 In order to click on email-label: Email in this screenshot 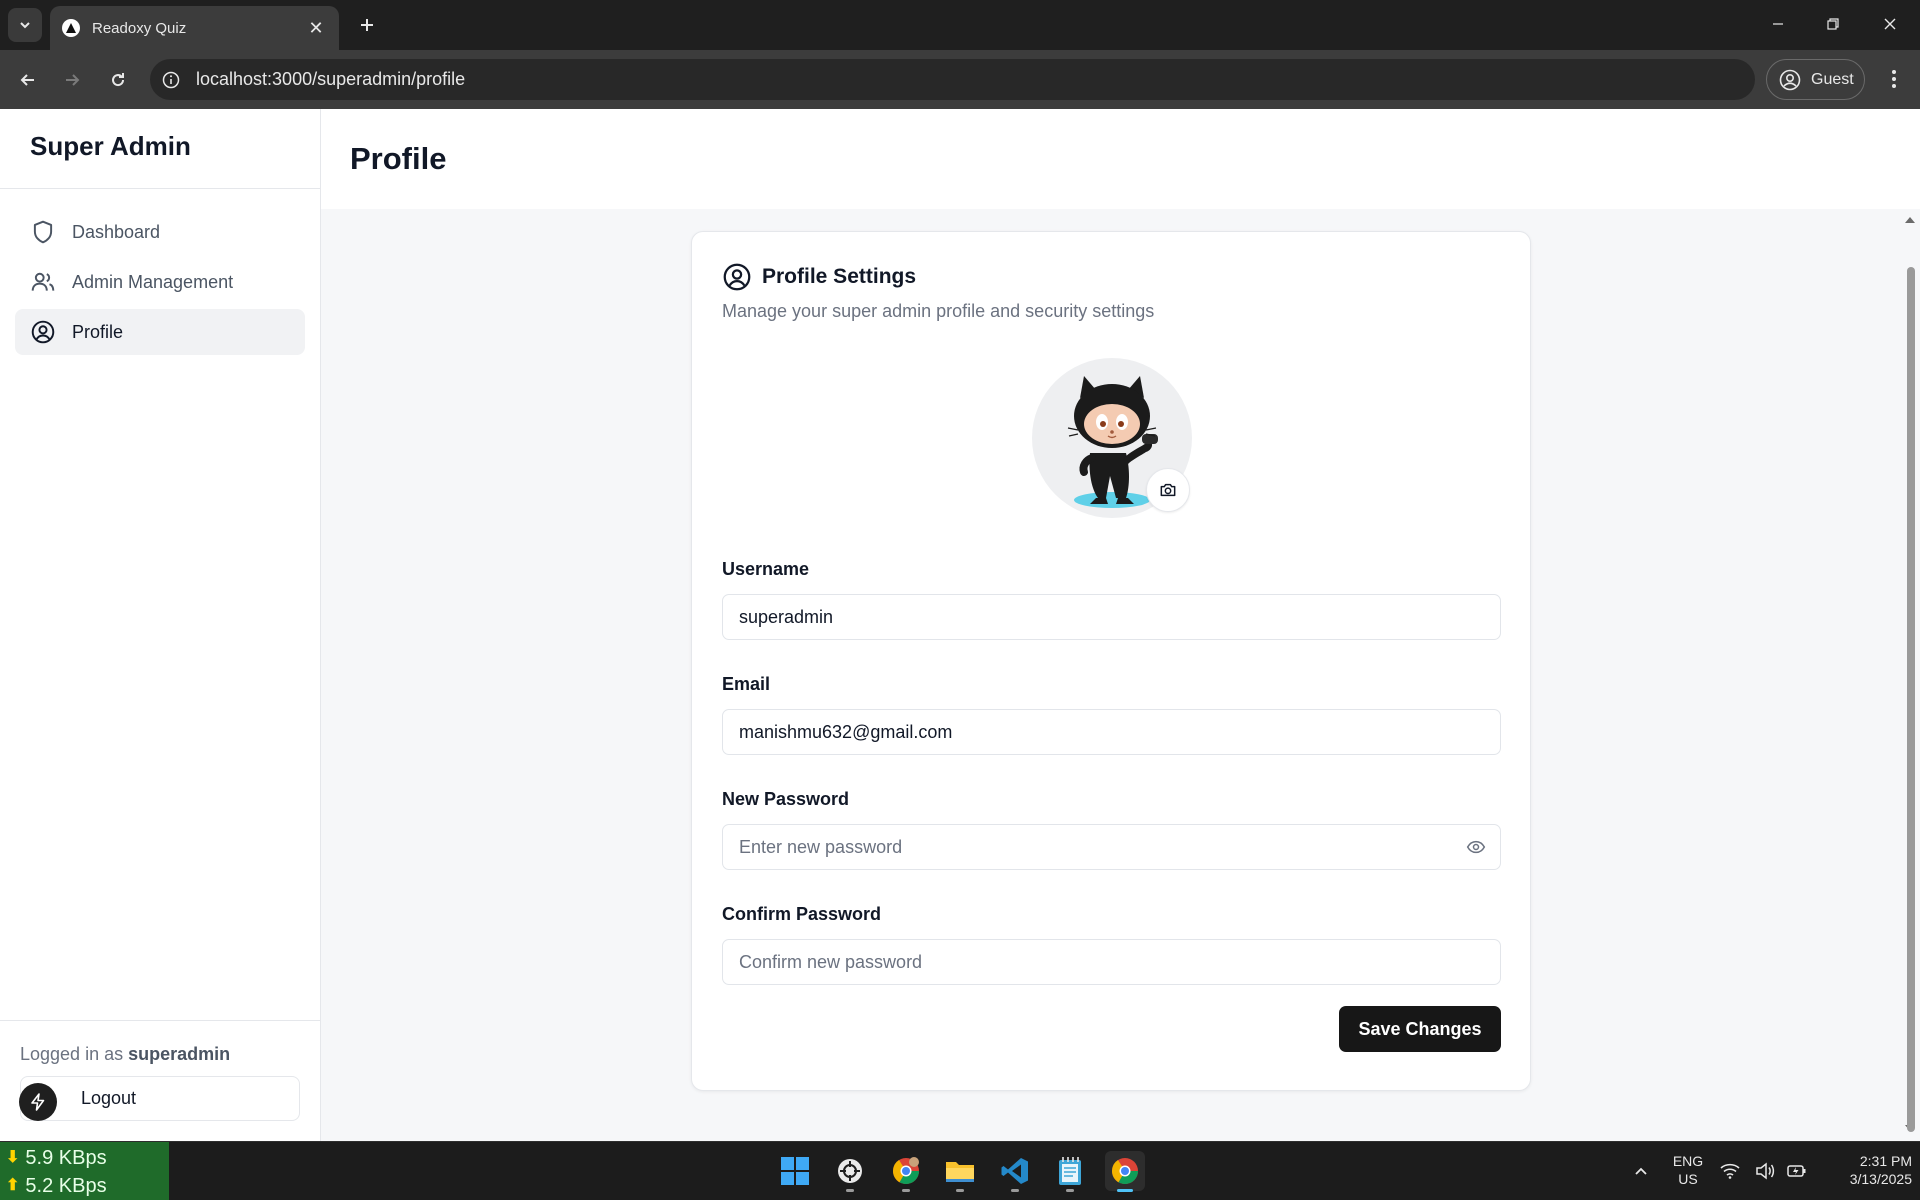, I will do `click(746, 684)`.